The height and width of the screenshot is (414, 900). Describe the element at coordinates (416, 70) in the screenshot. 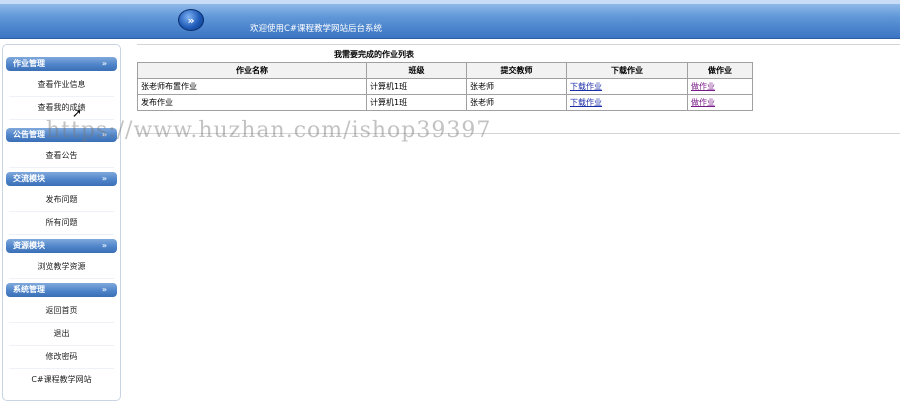

I see `column-header: 班级` at that location.